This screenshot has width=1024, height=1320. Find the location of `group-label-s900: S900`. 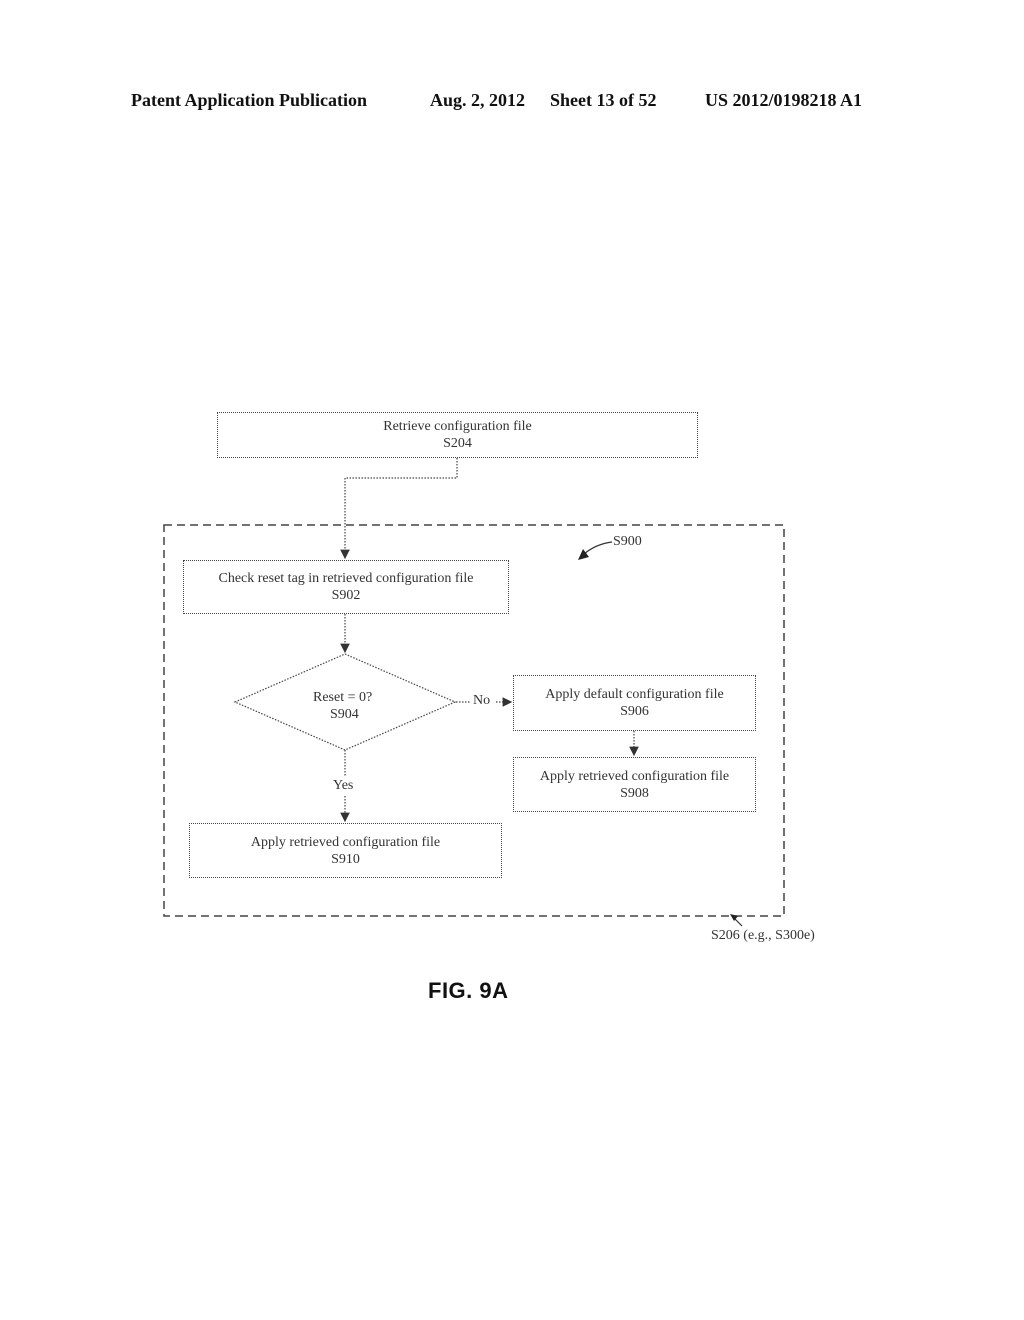

group-label-s900: S900 is located at coordinates (627, 541).